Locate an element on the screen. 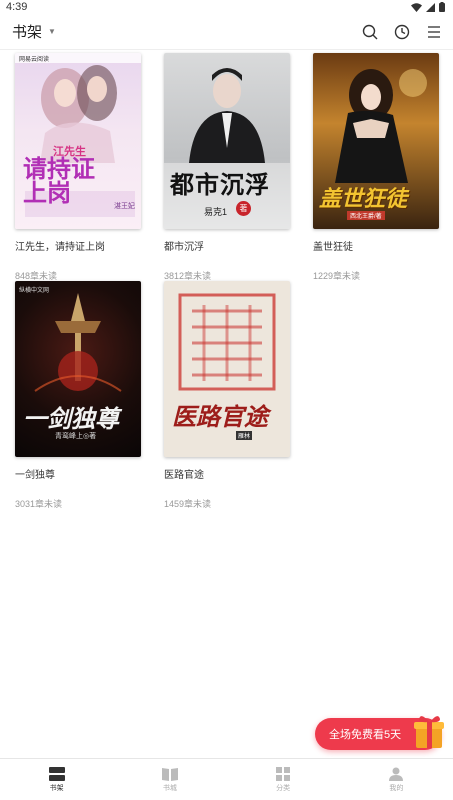 Image resolution: width=453 pixels, height=800 pixels. wifi-icon is located at coordinates (416, 7).